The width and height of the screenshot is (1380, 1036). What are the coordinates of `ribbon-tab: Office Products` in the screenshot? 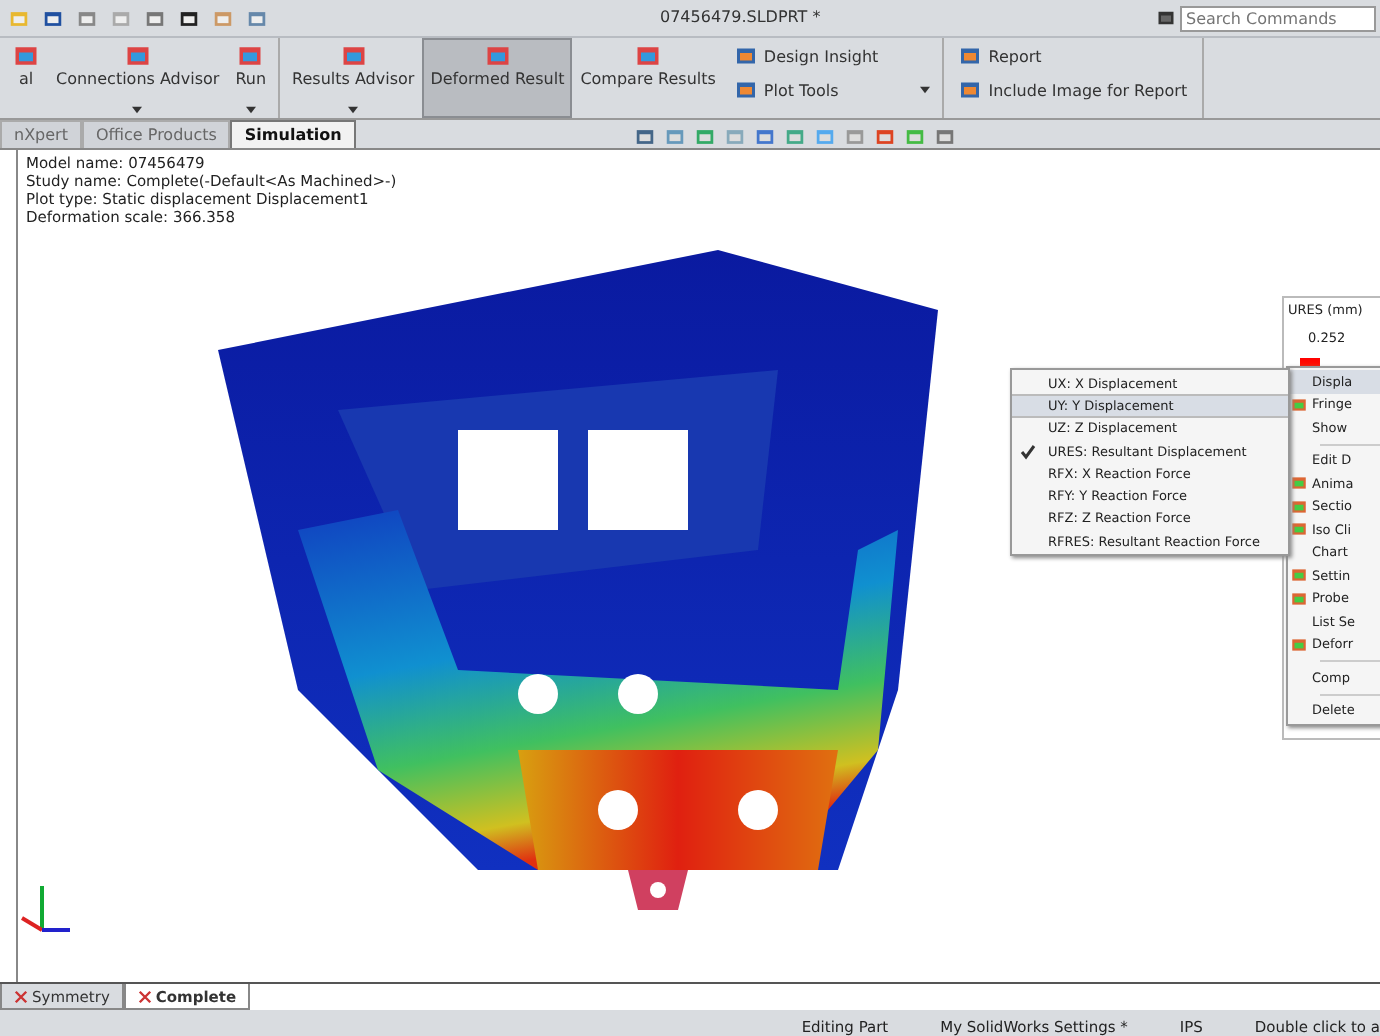 It's located at (156, 134).